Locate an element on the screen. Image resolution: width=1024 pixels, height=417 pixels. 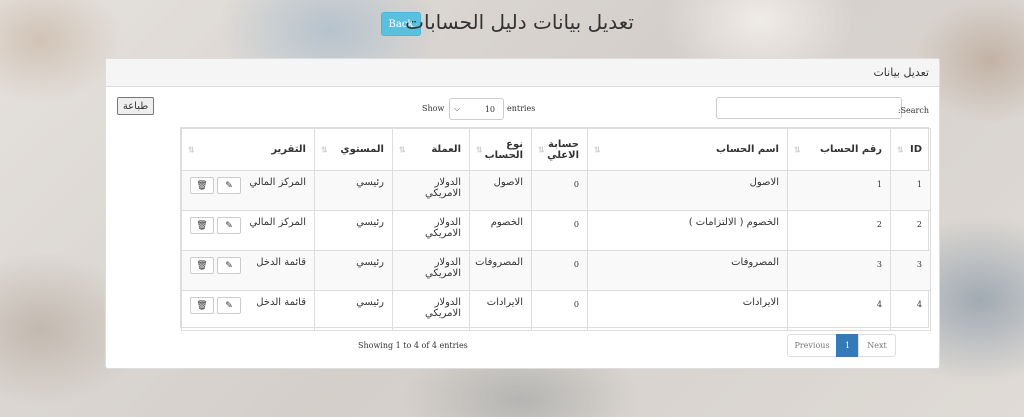
column-header: رقم الحساب ⇅ is located at coordinates (839, 149).